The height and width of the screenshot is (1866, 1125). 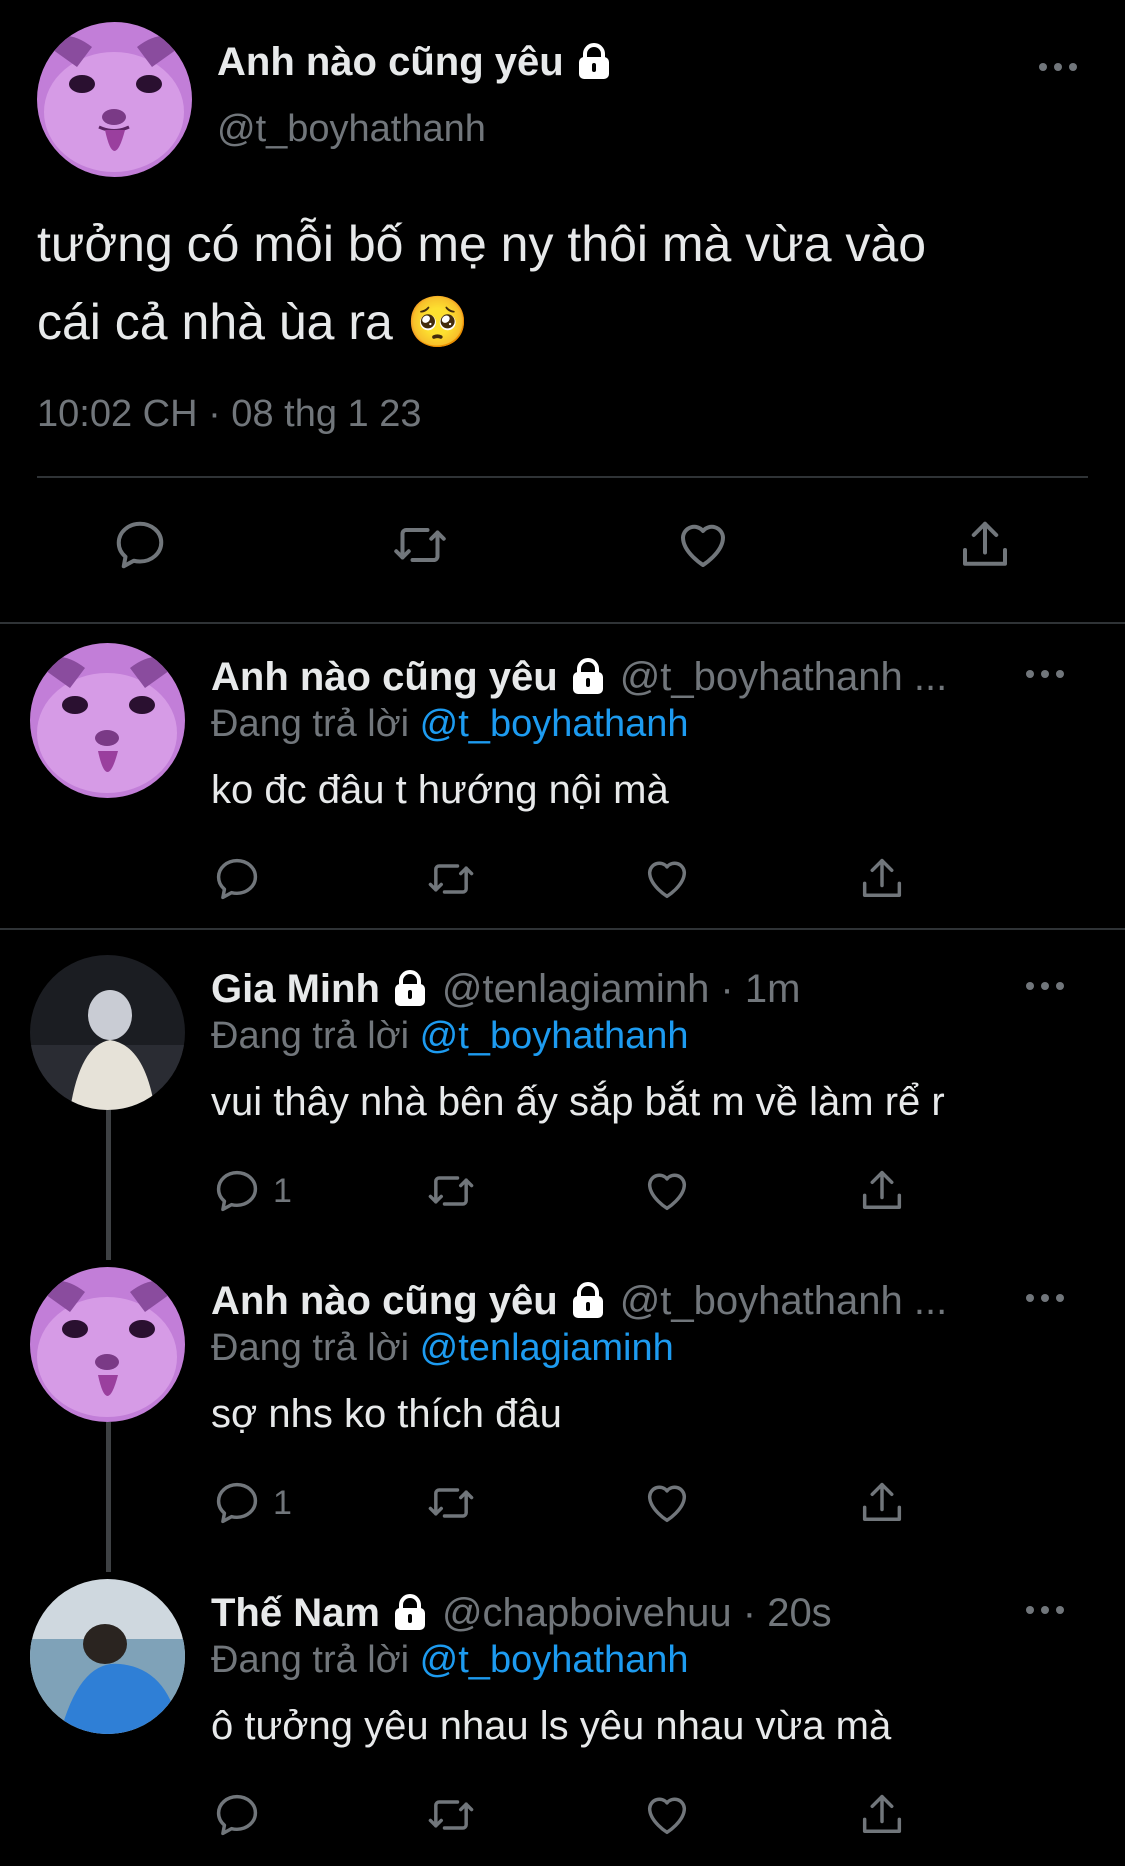 I want to click on reply-author-name: Thế Nam, so click(x=295, y=1613).